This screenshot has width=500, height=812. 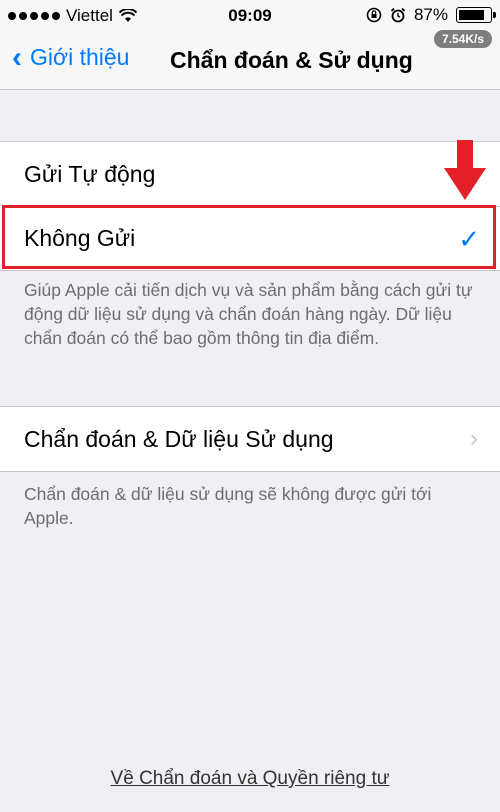 What do you see at coordinates (80, 57) in the screenshot?
I see `back-button-label: Giới thiệu` at bounding box center [80, 57].